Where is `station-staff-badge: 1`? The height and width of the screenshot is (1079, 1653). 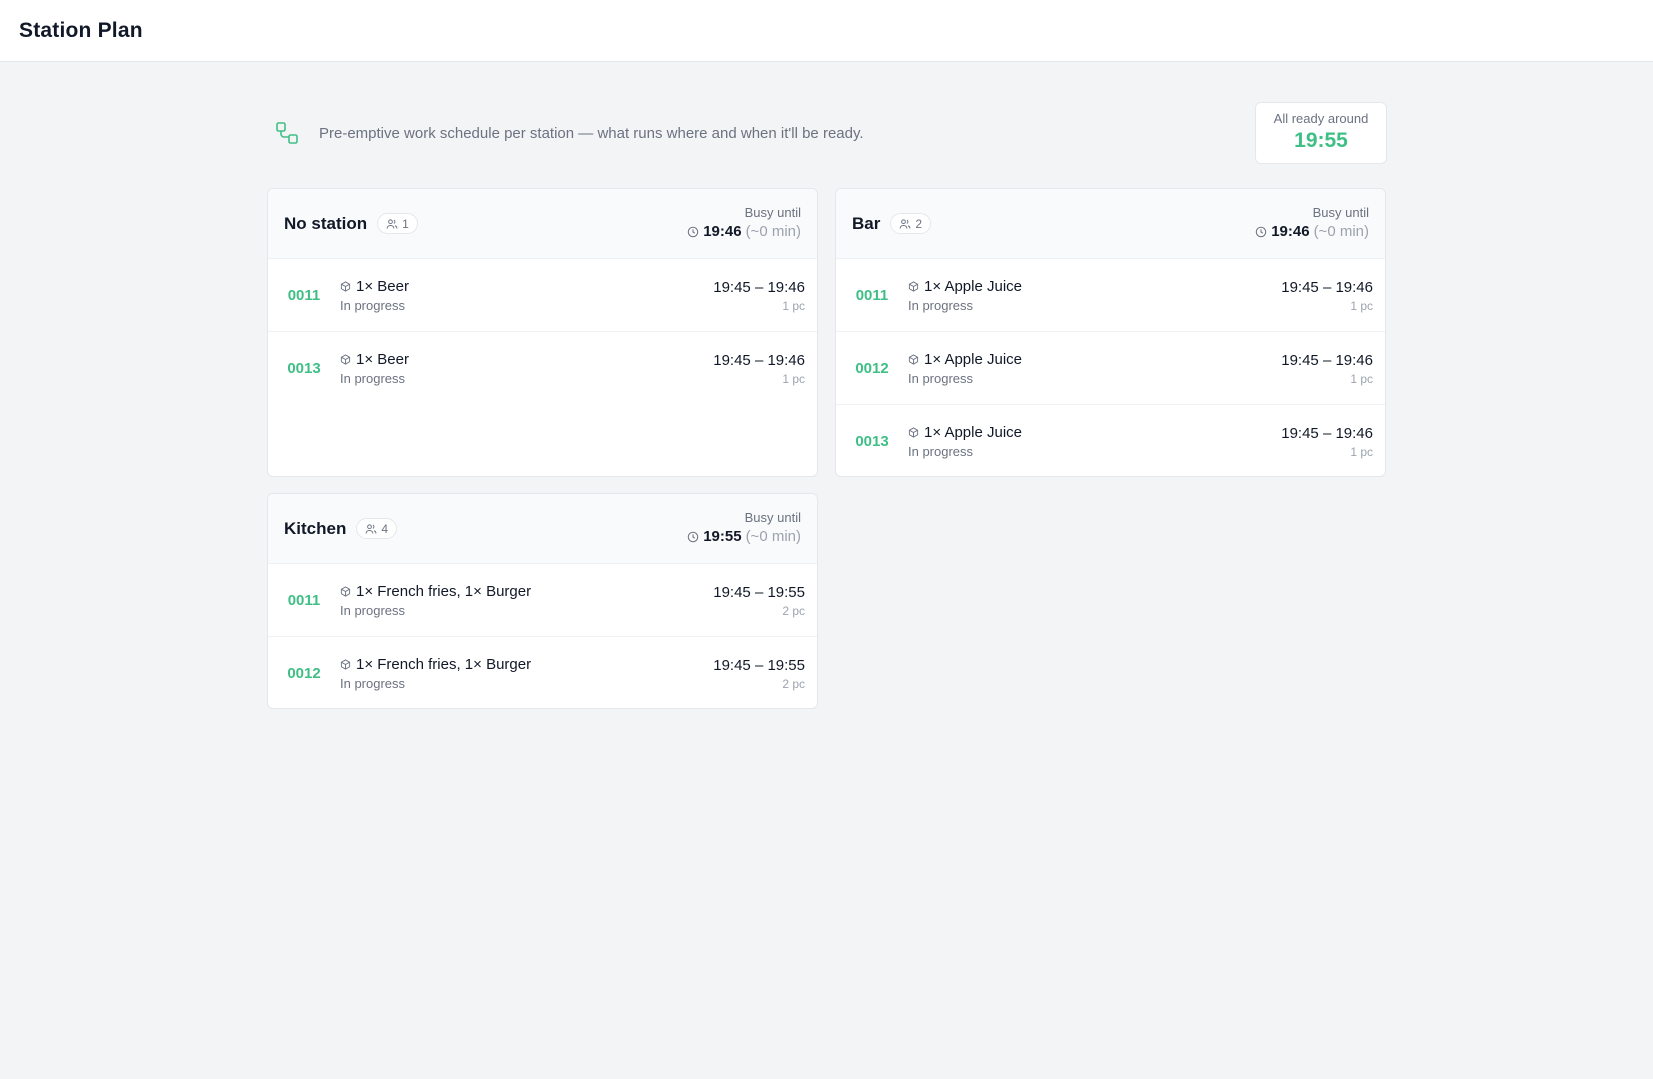
station-staff-badge: 1 is located at coordinates (397, 223).